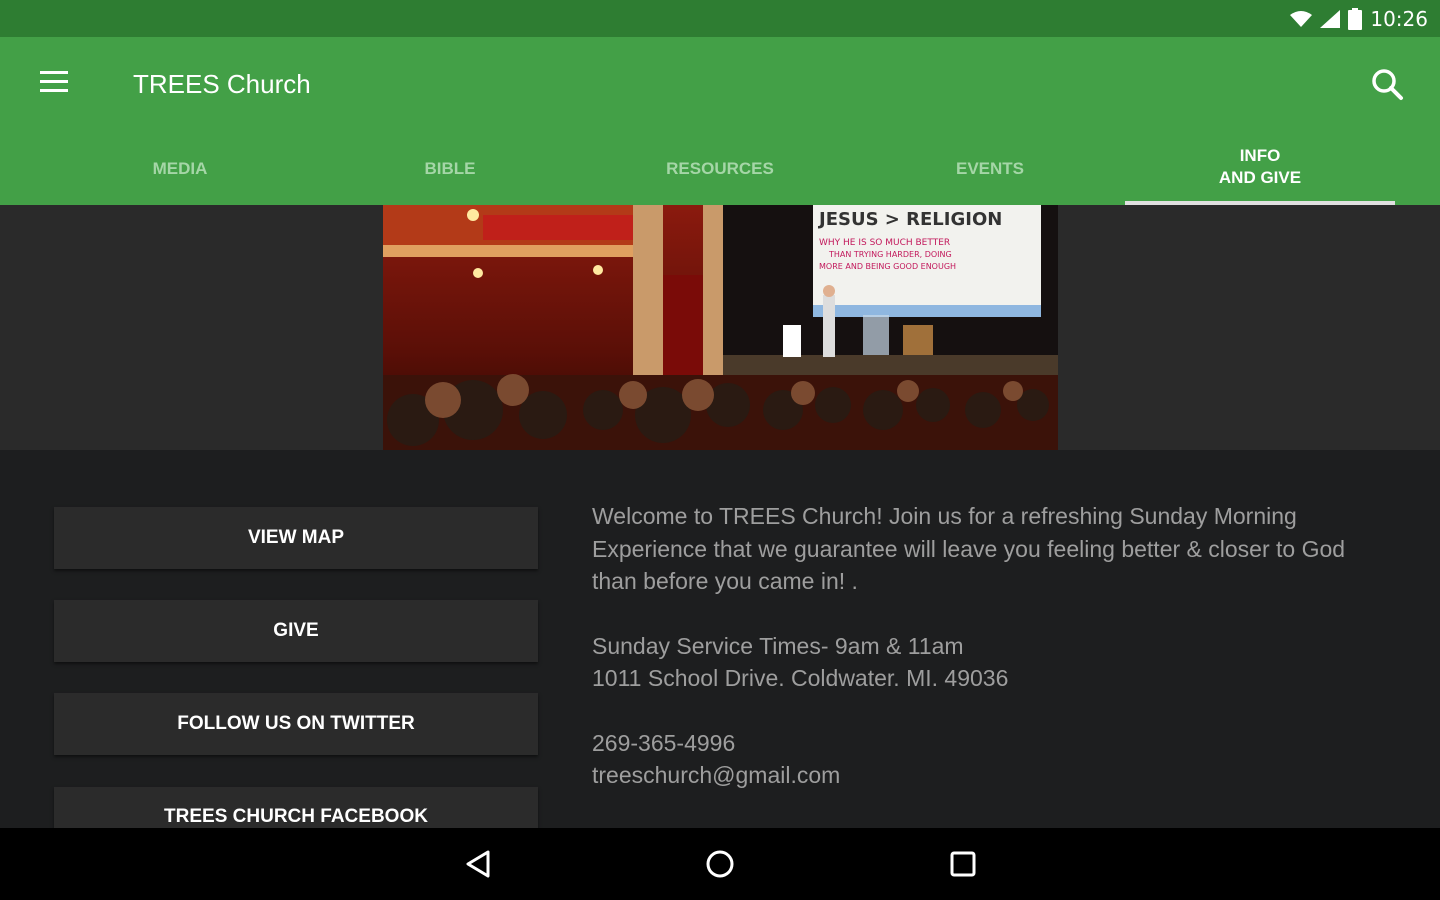 The width and height of the screenshot is (1440, 900). What do you see at coordinates (992, 743) in the screenshot?
I see `phone-number: 269-365-4996` at bounding box center [992, 743].